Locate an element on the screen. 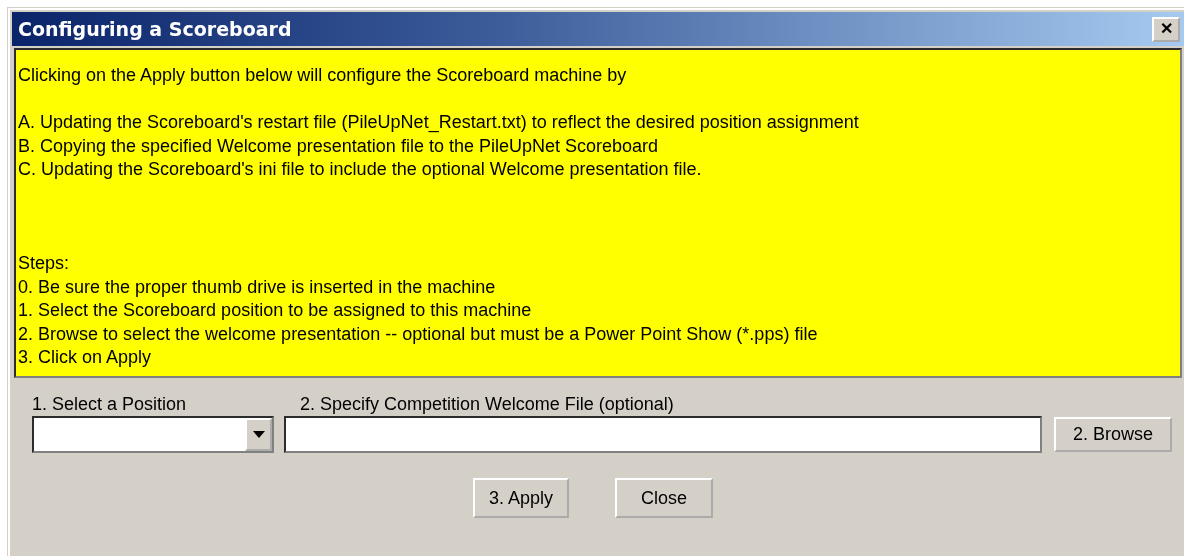 This screenshot has width=1184, height=556. instruction-line: B. Copying the specified Welcome presentation file to the PileUpNet Scoreboard is located at coordinates (339, 146).